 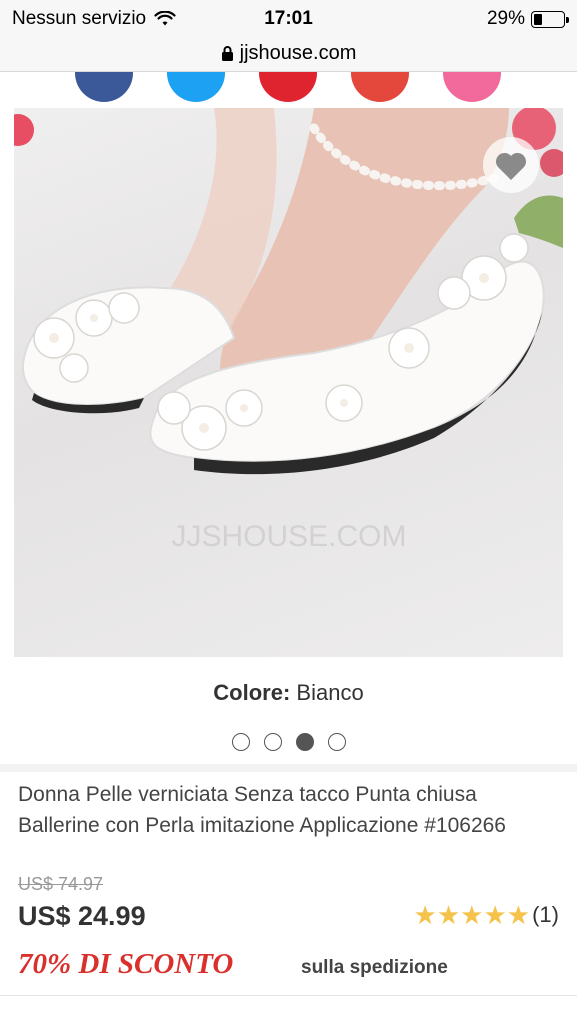 What do you see at coordinates (61, 884) in the screenshot?
I see `original-price: US$ 74.97` at bounding box center [61, 884].